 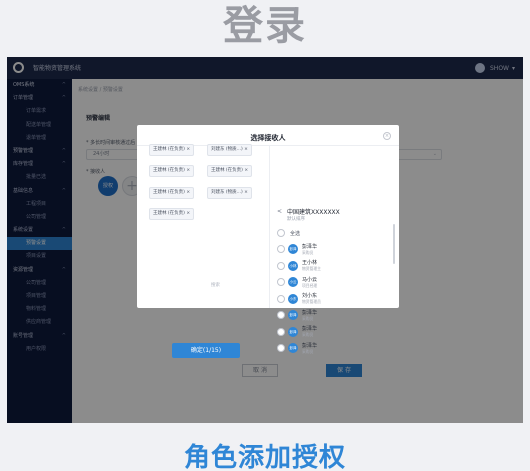 I want to click on dialog-title: 选择接收人, so click(x=268, y=138).